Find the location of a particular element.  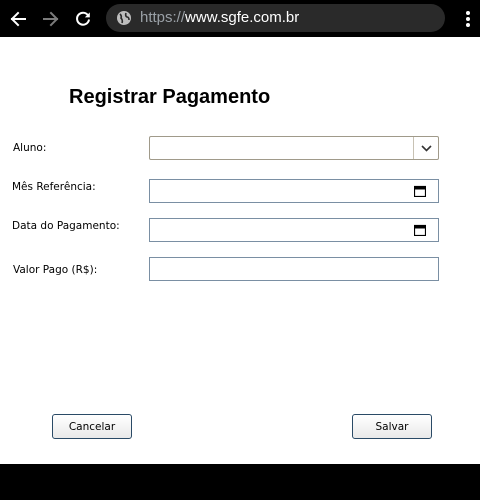

forward-button is located at coordinates (51, 19).